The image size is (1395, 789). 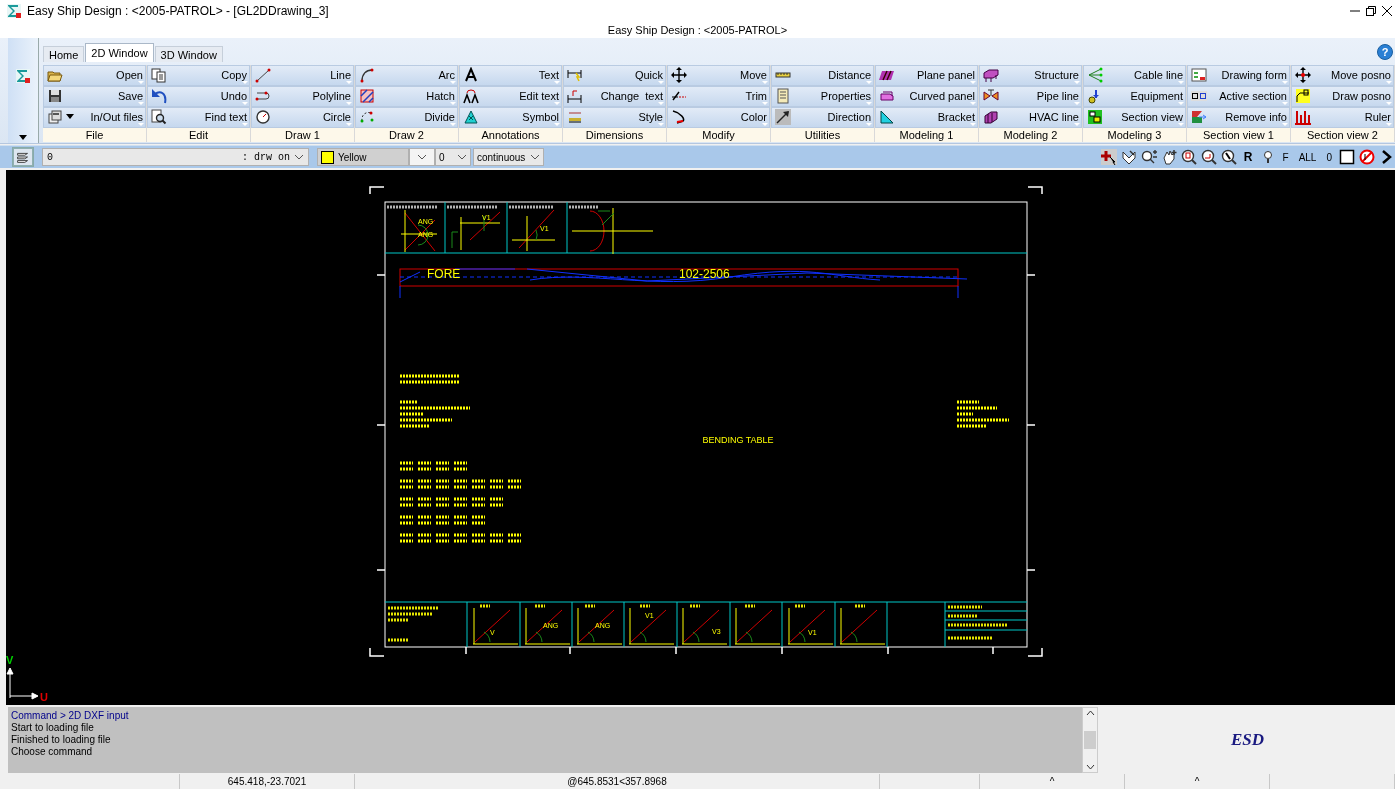 What do you see at coordinates (822, 75) in the screenshot?
I see `ribbon-button: Distance` at bounding box center [822, 75].